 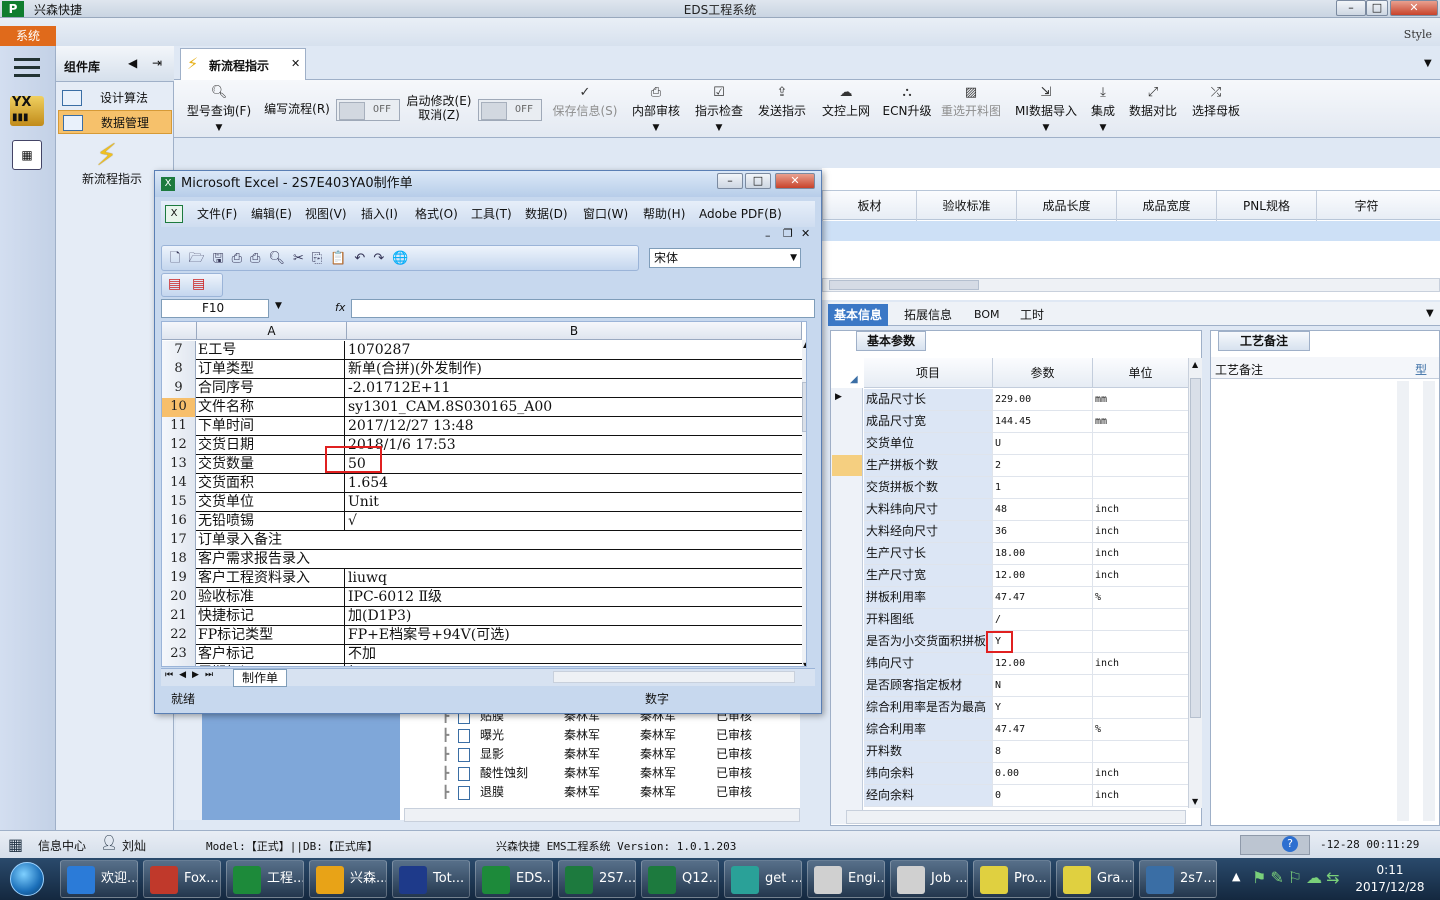 What do you see at coordinates (1026, 708) in the screenshot?
I see `param-row: 综合利用率是否为最高 Y` at bounding box center [1026, 708].